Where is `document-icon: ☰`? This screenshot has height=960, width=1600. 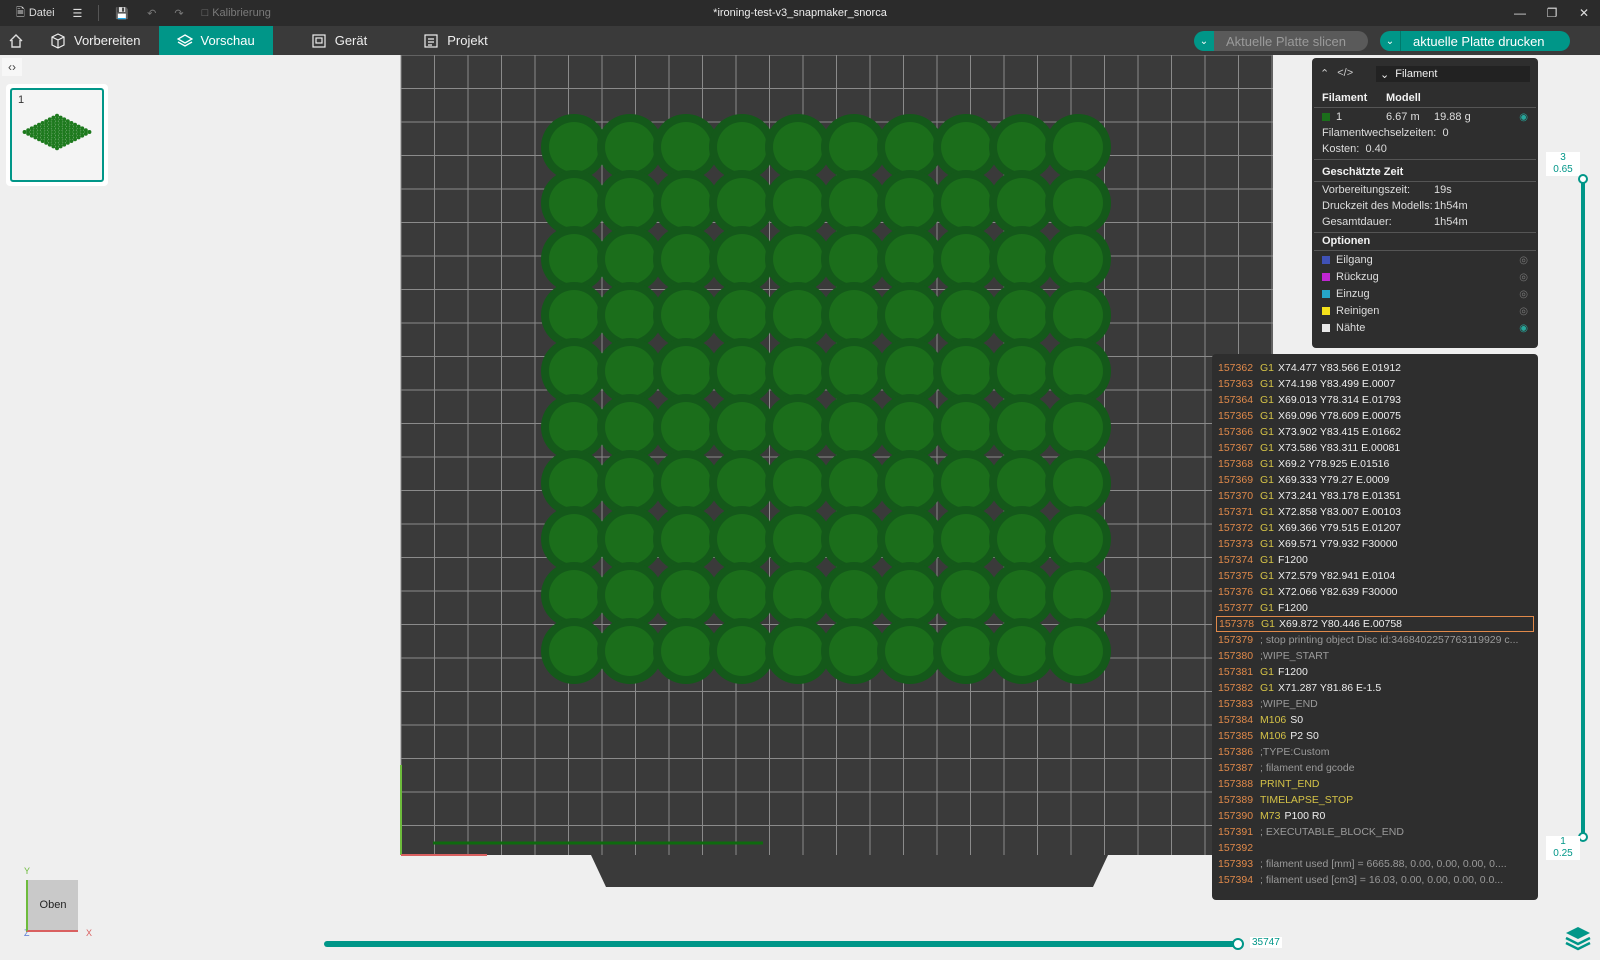
document-icon: ☰ is located at coordinates (78, 13).